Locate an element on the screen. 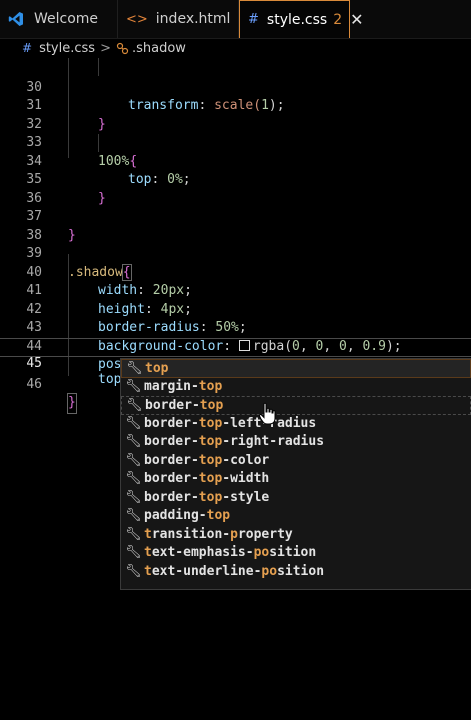 This screenshot has width=471, height=720. code-line: 39 .shadow{ is located at coordinates (79, 263).